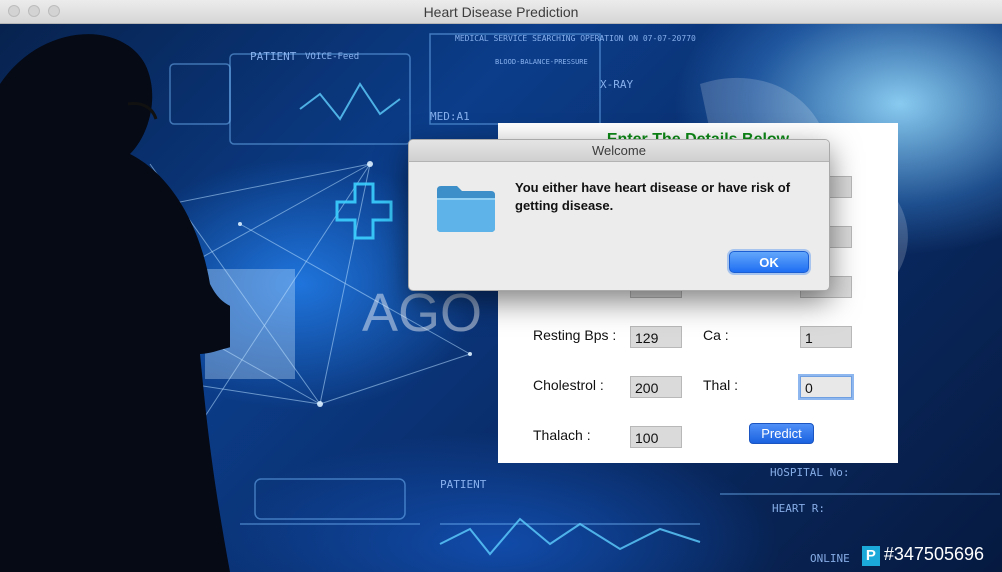 This screenshot has width=1002, height=572. I want to click on thalach-input: 100, so click(656, 437).